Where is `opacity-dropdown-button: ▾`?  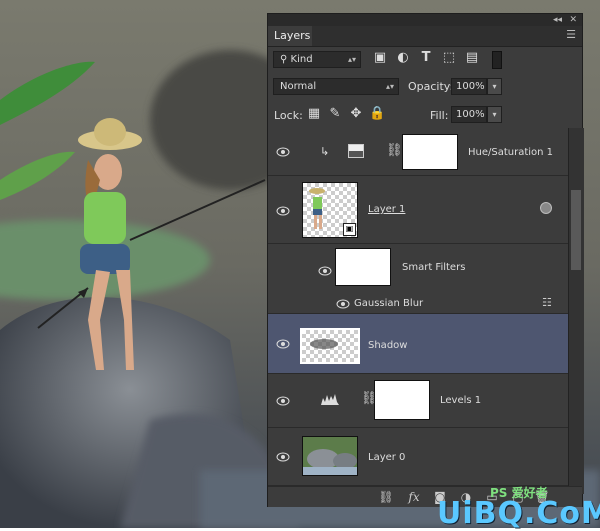
opacity-dropdown-button: ▾ is located at coordinates (494, 86).